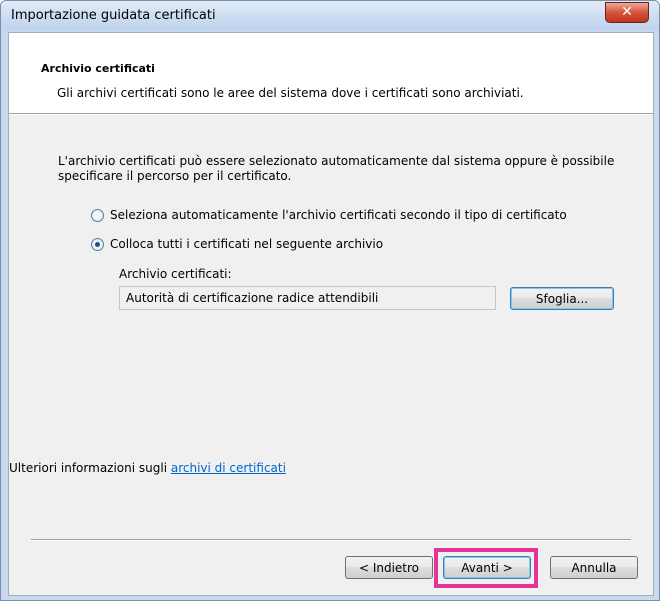  I want to click on header-divider, so click(331, 114).